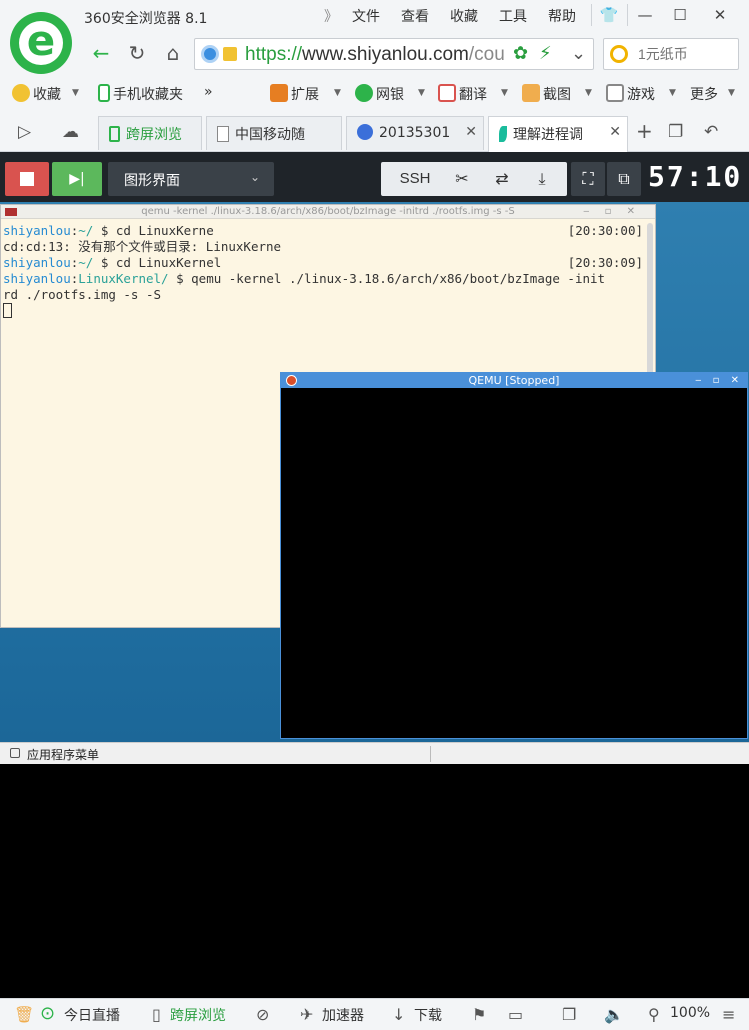  Describe the element at coordinates (690, 1013) in the screenshot. I see `zoom-level: 100%` at that location.